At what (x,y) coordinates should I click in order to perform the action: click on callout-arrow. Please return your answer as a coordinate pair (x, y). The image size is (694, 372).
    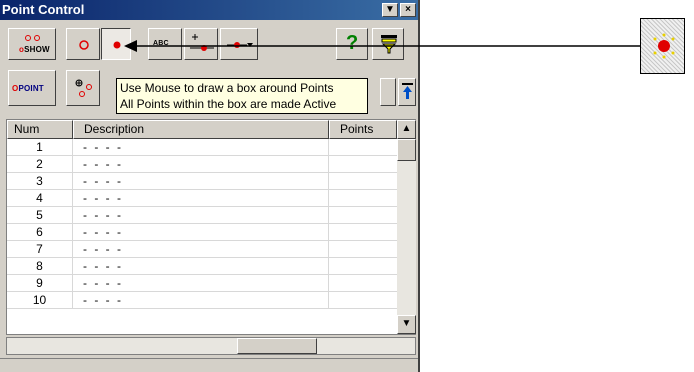
    Looking at the image, I should click on (382, 46).